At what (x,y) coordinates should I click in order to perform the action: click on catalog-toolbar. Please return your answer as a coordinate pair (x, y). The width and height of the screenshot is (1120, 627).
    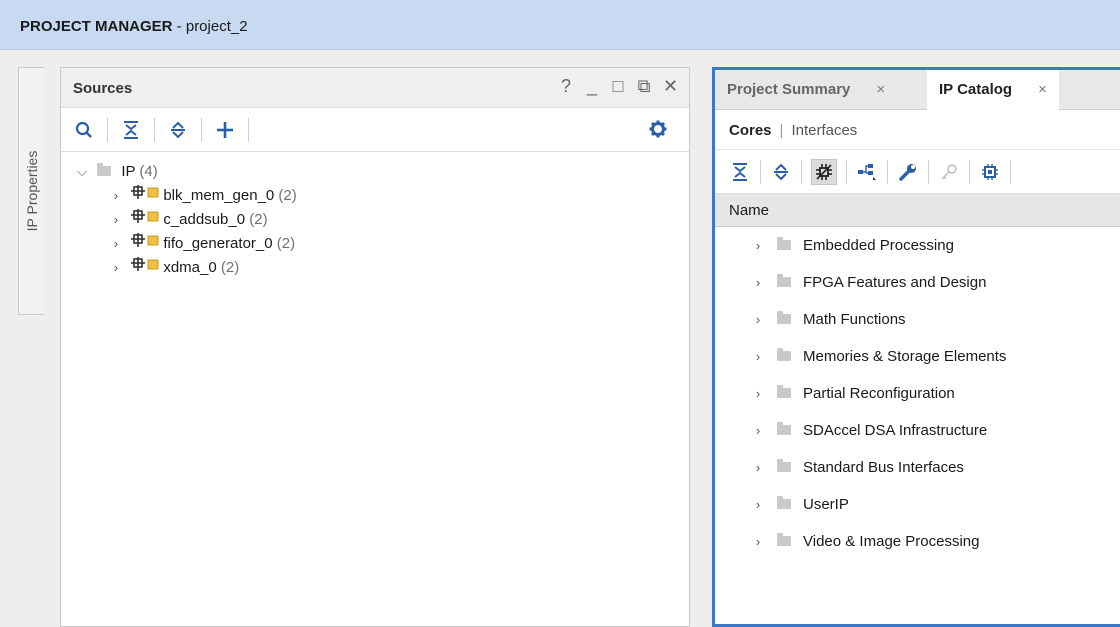
    Looking at the image, I should click on (917, 172).